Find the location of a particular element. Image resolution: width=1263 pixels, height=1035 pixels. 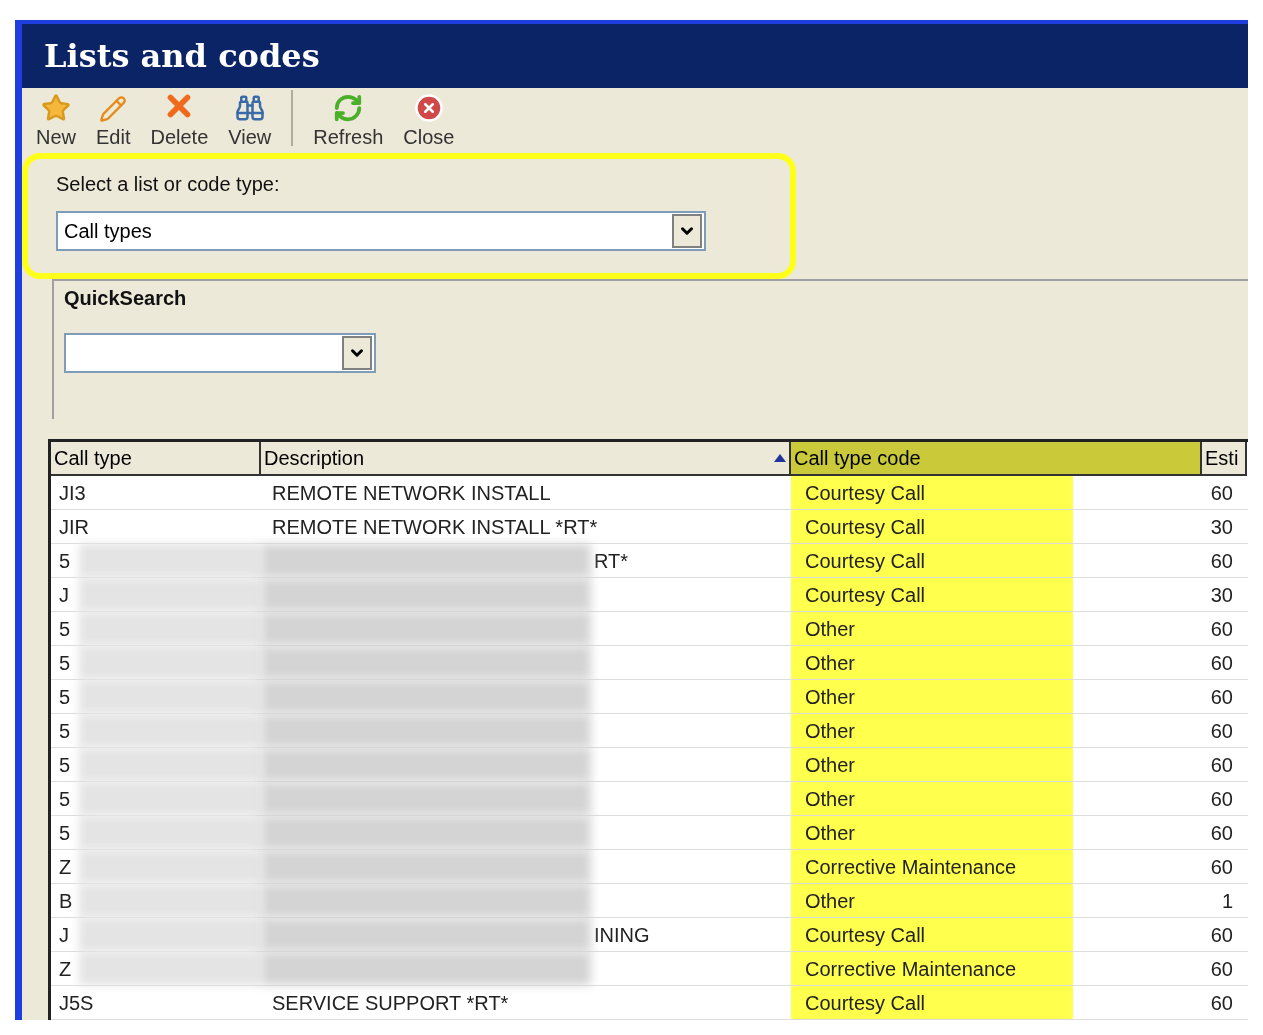

column-header: Call type is located at coordinates (156, 459).